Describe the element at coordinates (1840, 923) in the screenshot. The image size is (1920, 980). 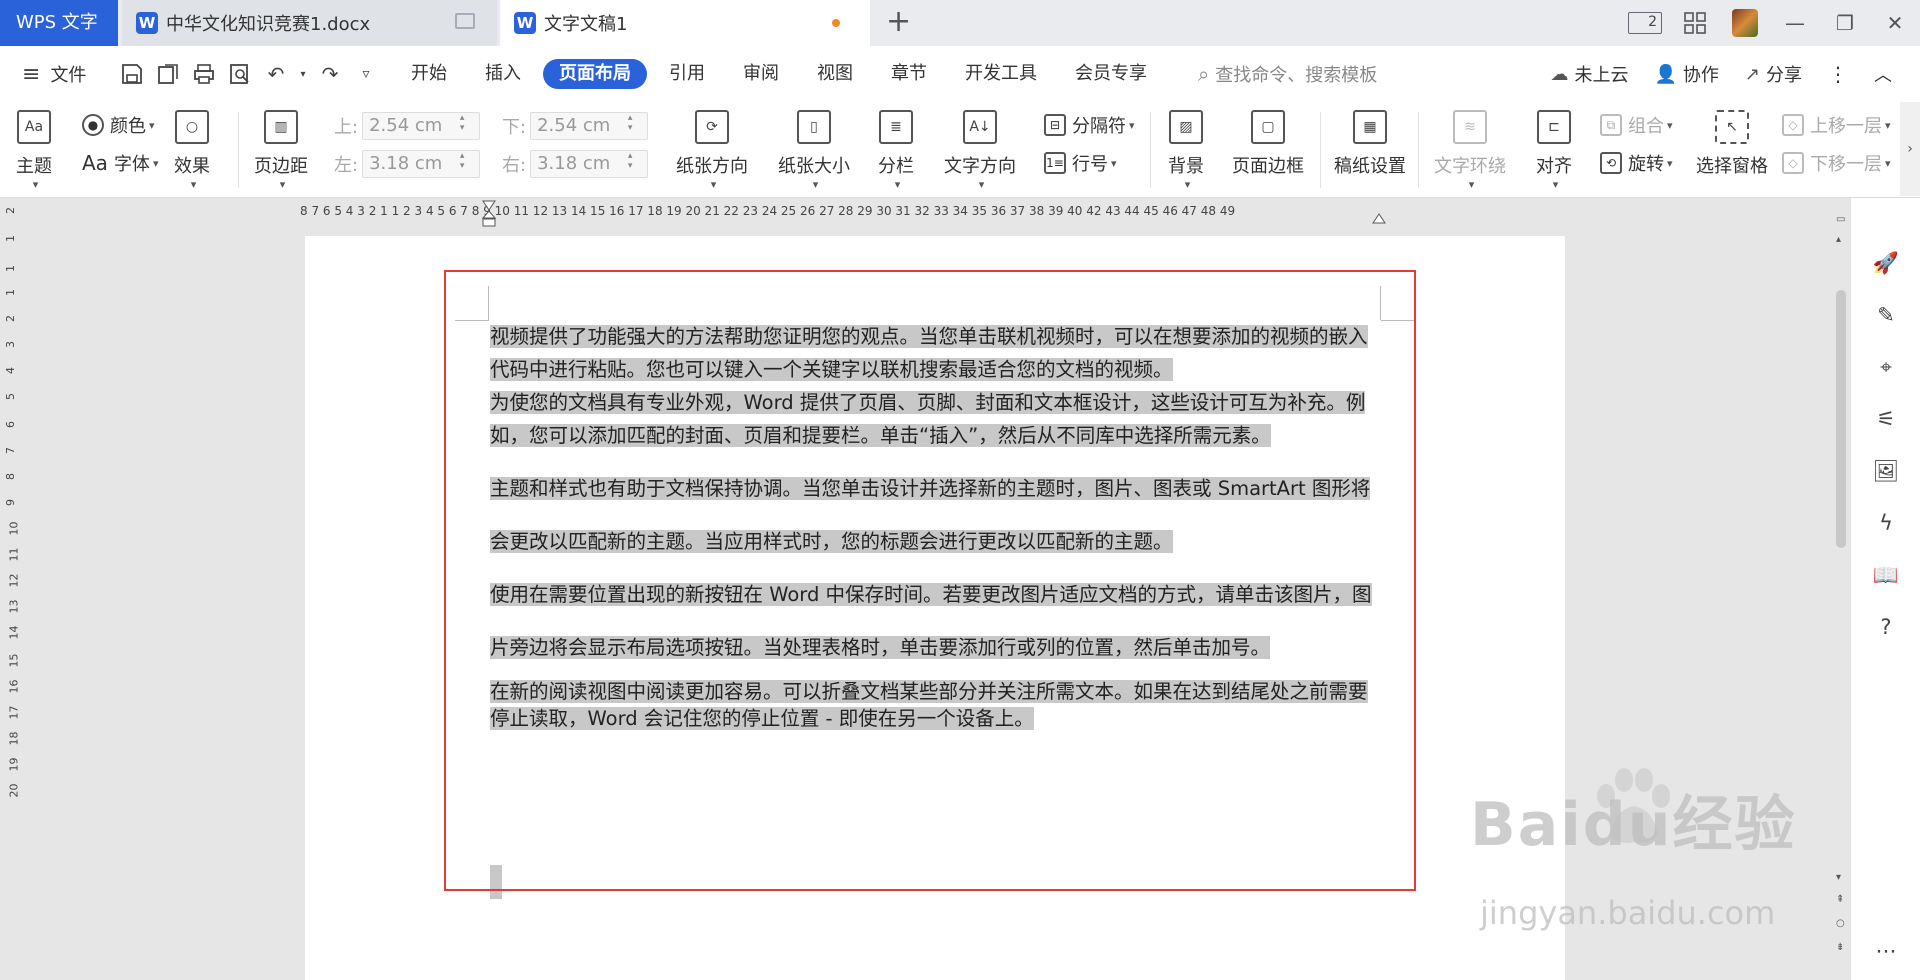
I see `select-browse-object-icon: ○` at that location.